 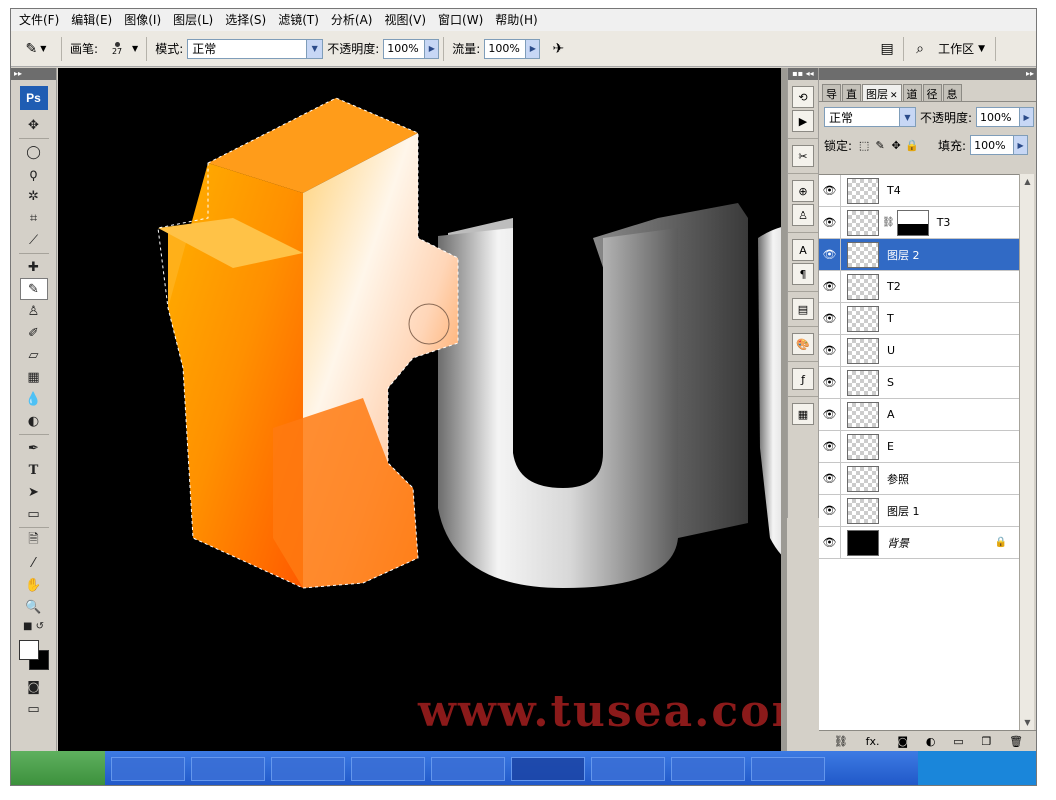 What do you see at coordinates (93, 20) in the screenshot?
I see `menu-edit: 编辑(E)` at bounding box center [93, 20].